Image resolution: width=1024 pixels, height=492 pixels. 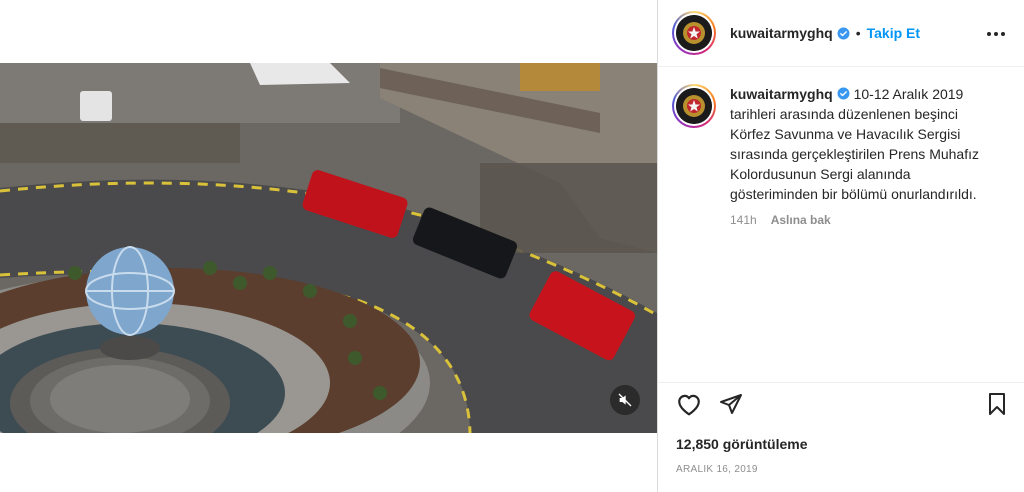 I want to click on post-time-ago: 141h, so click(x=743, y=220).